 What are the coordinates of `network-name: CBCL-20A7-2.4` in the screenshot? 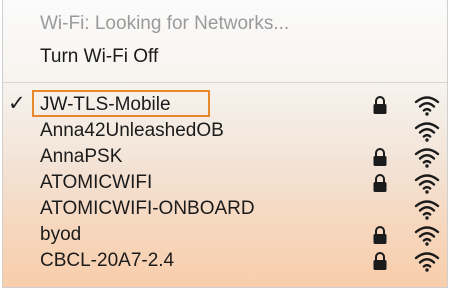 It's located at (107, 260).